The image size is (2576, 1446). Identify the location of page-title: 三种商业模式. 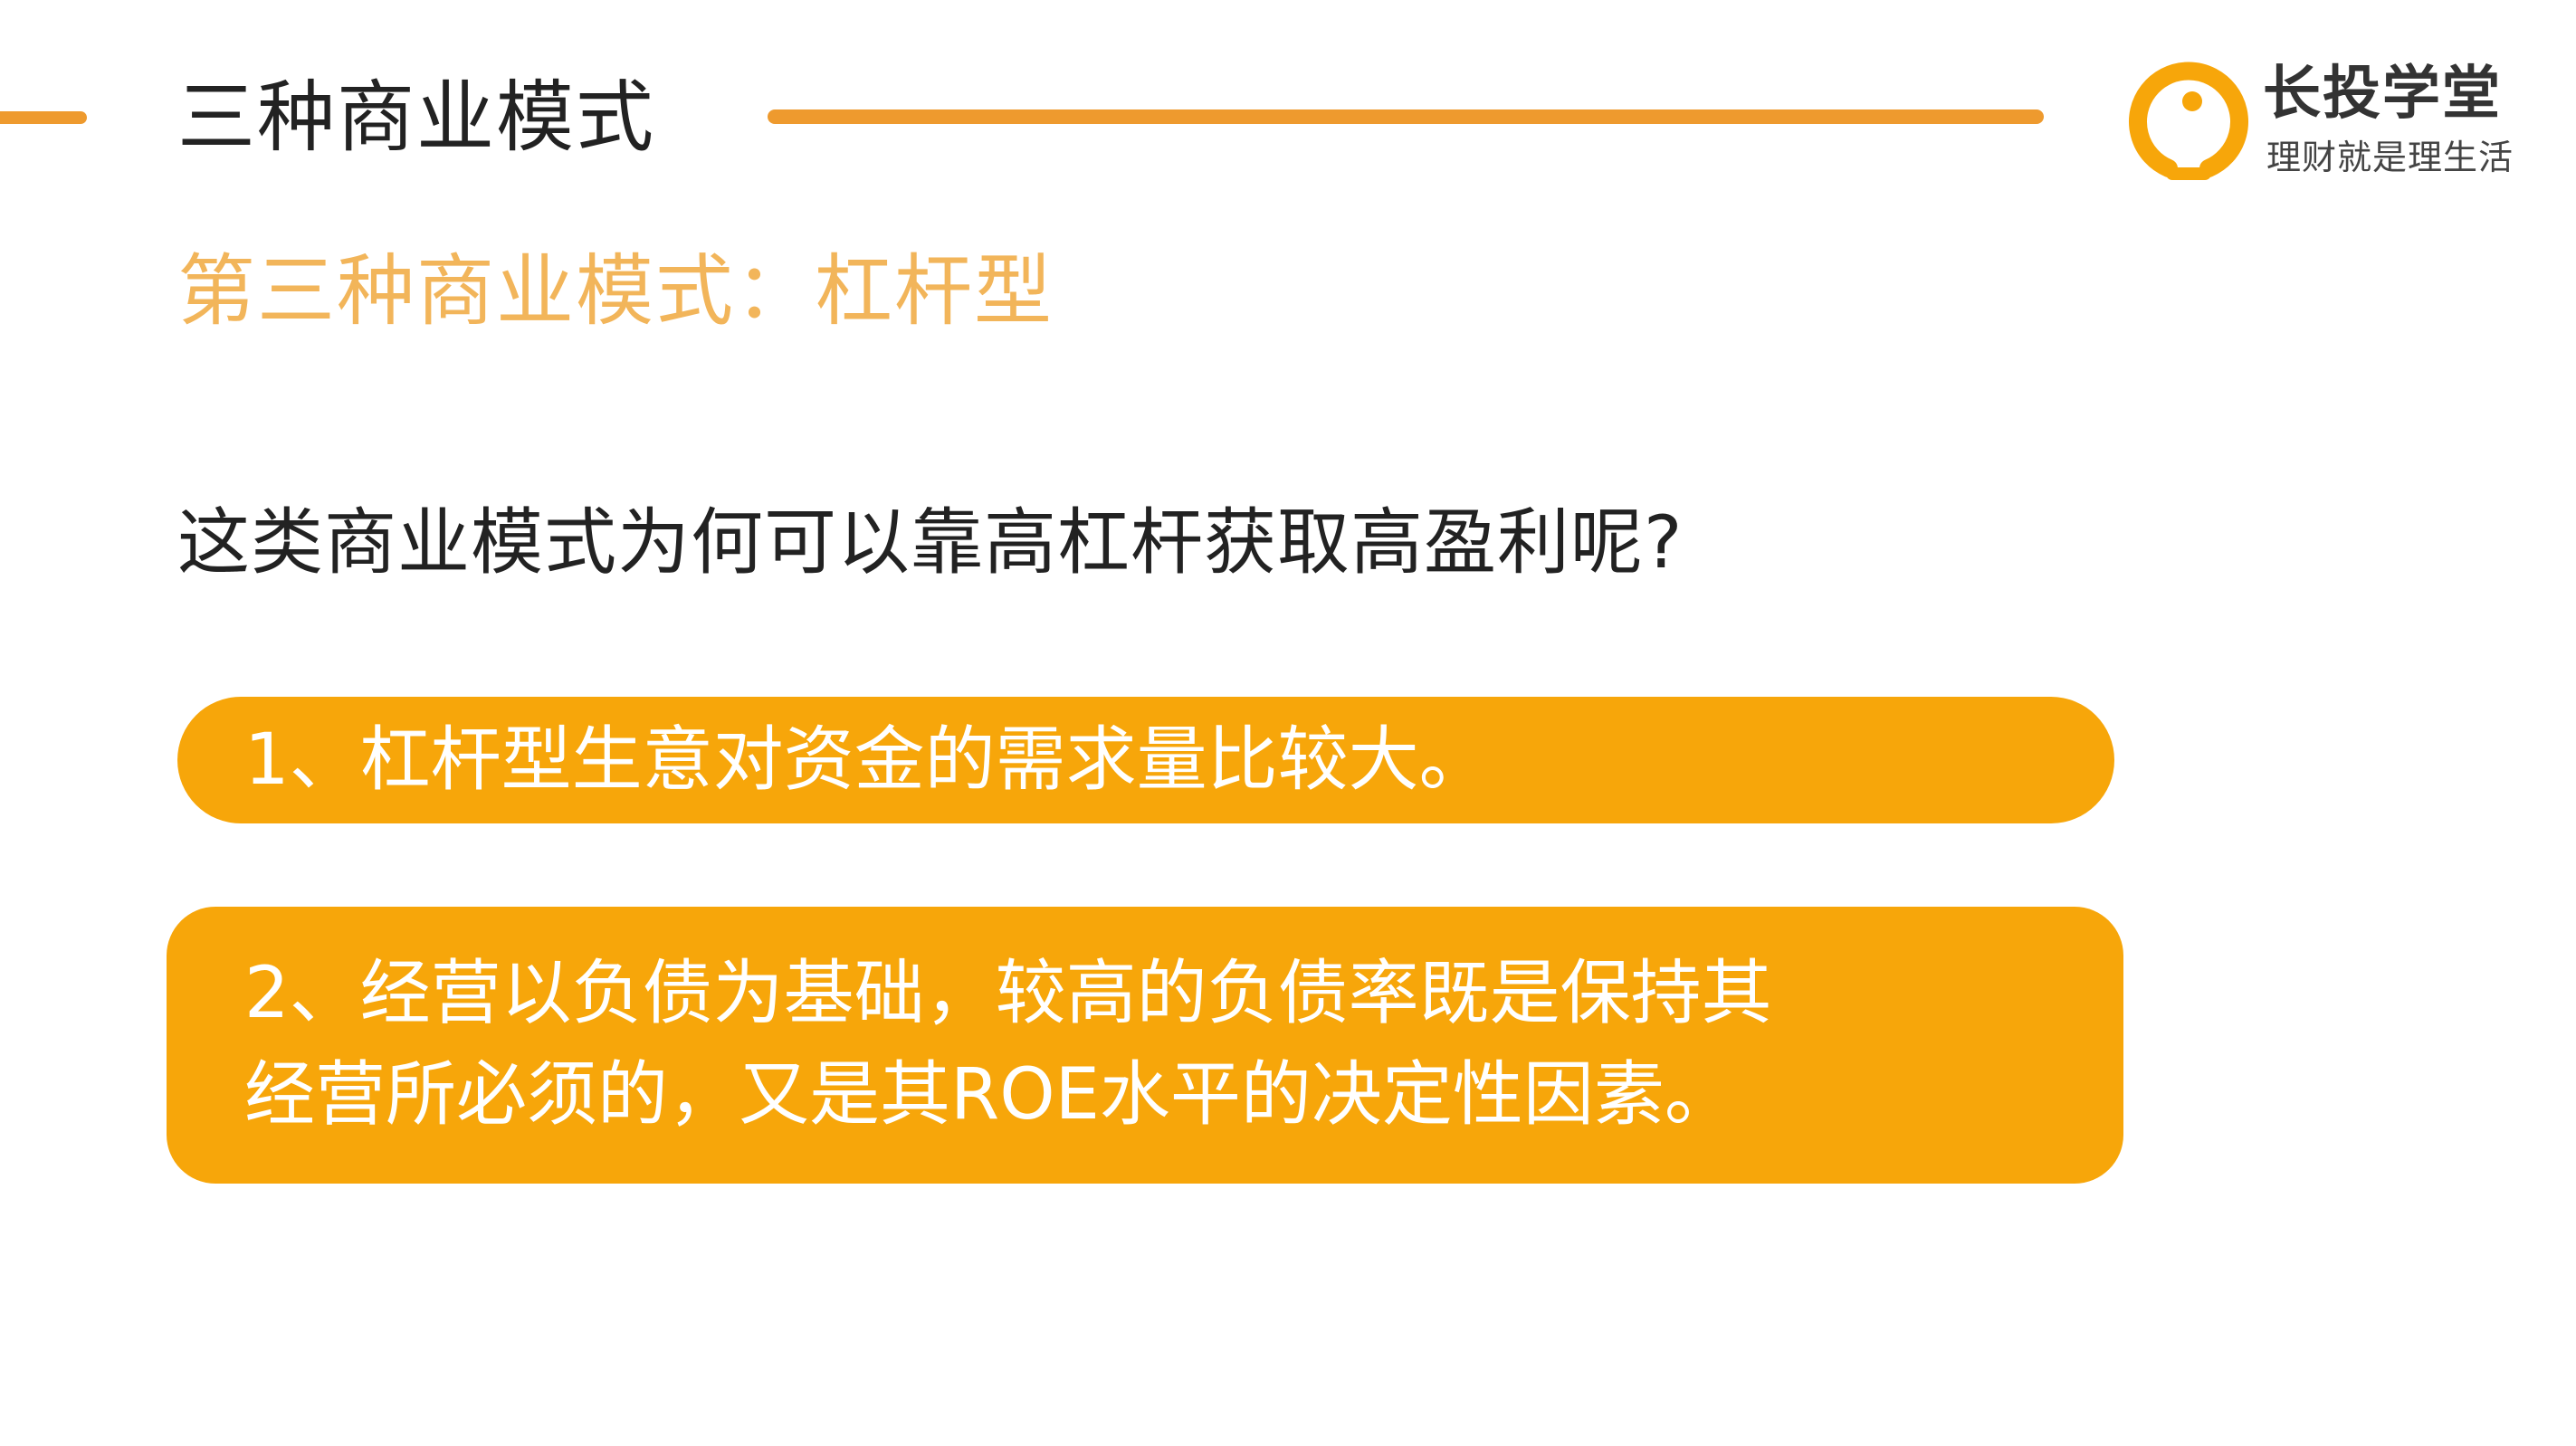
(416, 118).